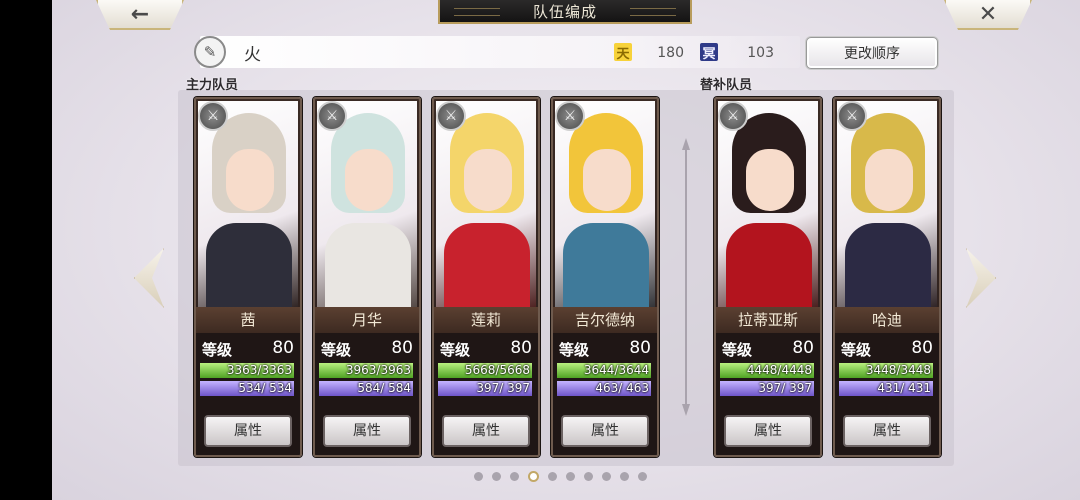  Describe the element at coordinates (367, 320) in the screenshot. I see `character-name: 月华` at that location.